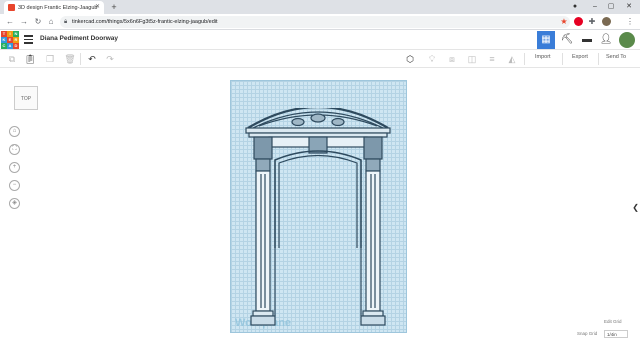 The width and height of the screenshot is (640, 343). What do you see at coordinates (14, 131) in the screenshot?
I see `home-view-icon: ⌂` at bounding box center [14, 131].